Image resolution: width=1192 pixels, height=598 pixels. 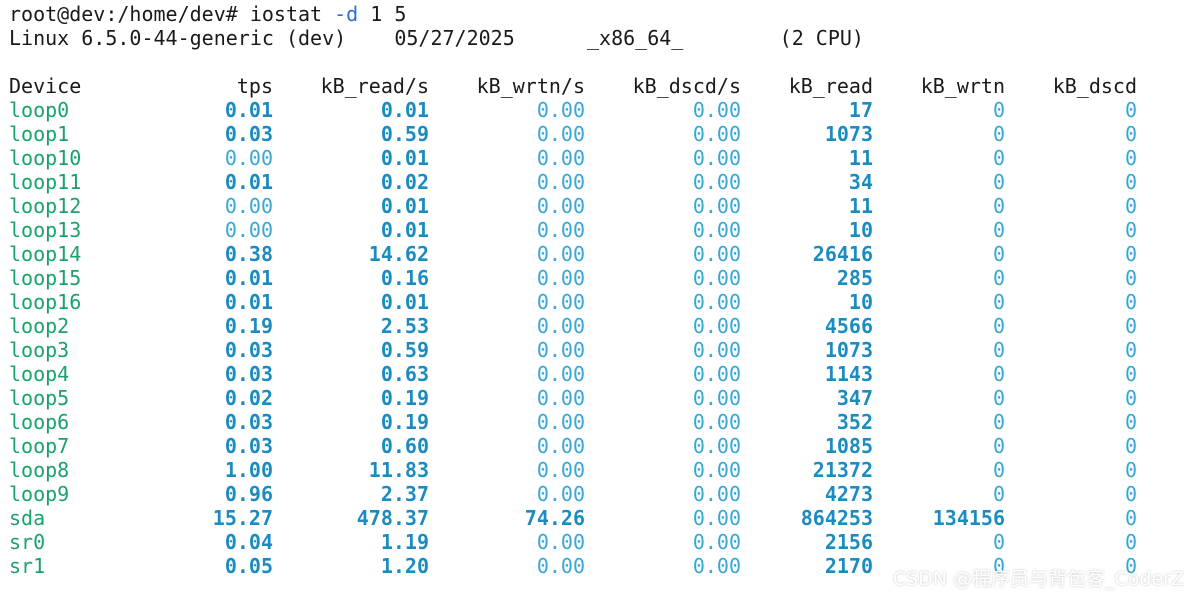 I want to click on cell-device: loop9, so click(x=39, y=494).